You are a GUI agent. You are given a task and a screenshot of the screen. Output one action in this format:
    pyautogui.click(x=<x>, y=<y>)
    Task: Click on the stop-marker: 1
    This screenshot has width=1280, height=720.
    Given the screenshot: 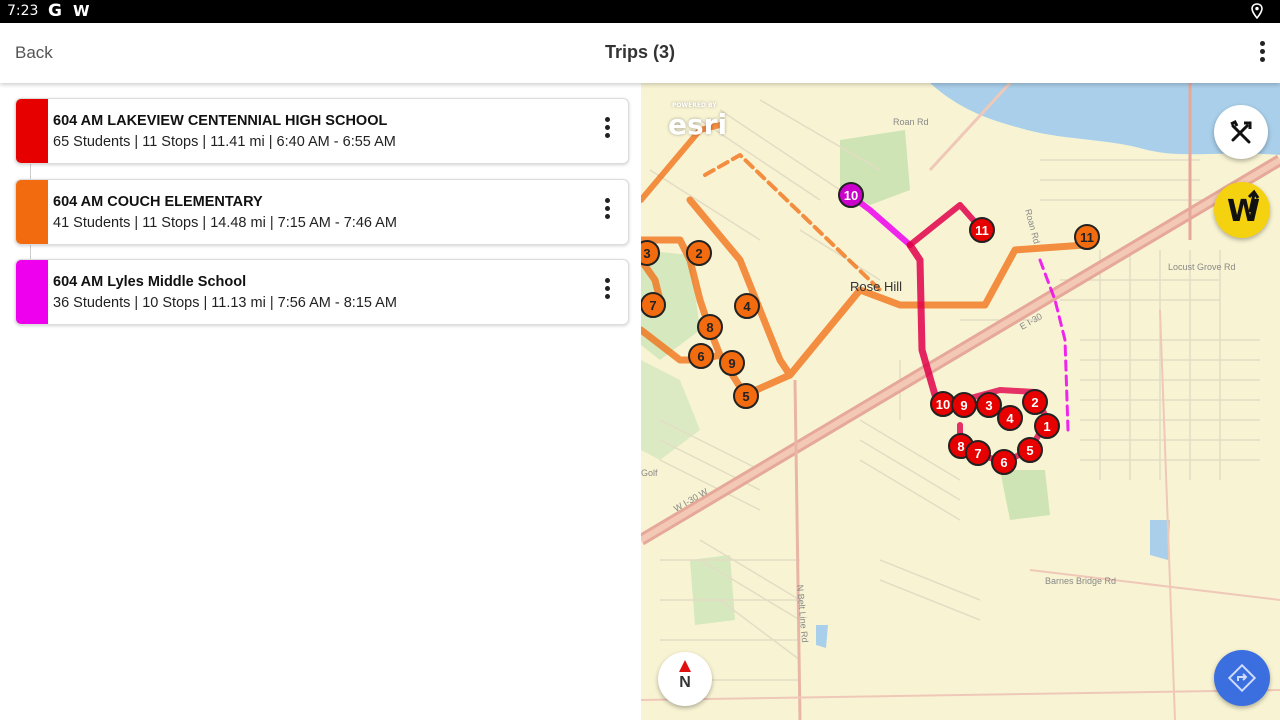 What is the action you would take?
    pyautogui.click(x=1047, y=426)
    